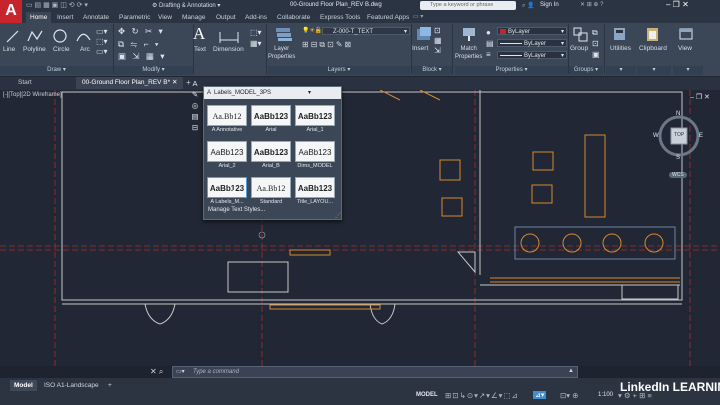  Describe the element at coordinates (134, 17) in the screenshot. I see `tab-parametric: Parametric` at that location.